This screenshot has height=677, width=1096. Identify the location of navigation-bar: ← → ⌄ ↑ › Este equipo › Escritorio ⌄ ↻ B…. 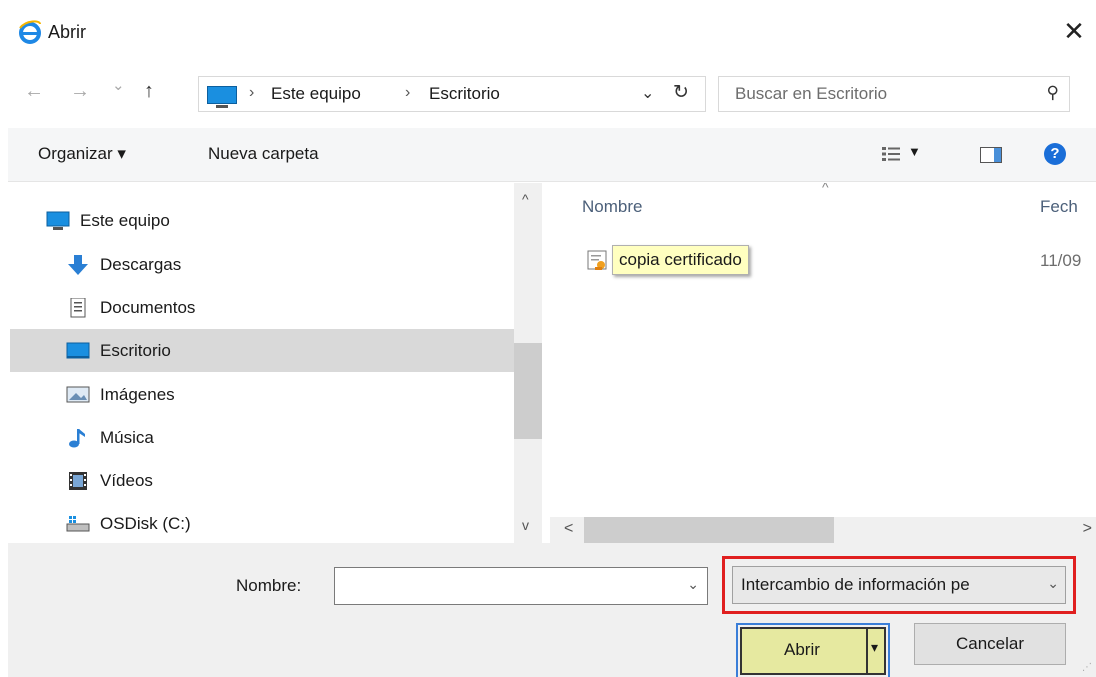
(552, 94).